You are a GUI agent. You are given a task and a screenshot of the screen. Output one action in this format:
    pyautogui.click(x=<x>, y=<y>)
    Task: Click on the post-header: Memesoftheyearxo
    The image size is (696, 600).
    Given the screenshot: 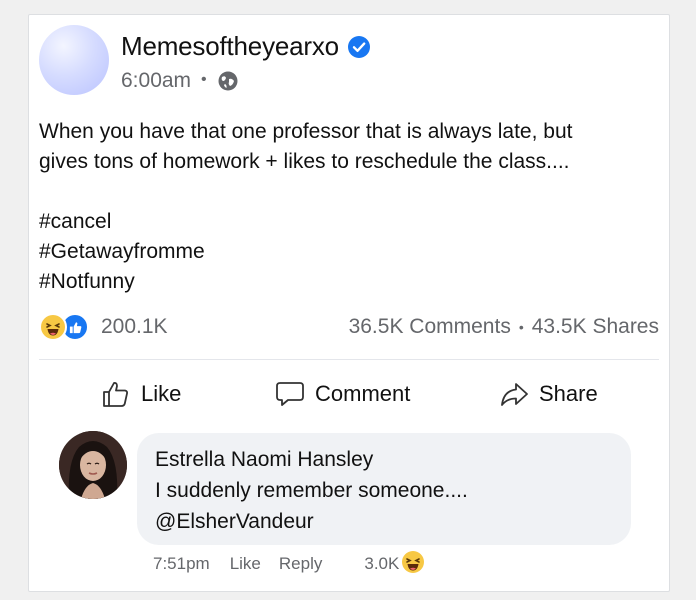 What is the action you would take?
    pyautogui.click(x=246, y=46)
    